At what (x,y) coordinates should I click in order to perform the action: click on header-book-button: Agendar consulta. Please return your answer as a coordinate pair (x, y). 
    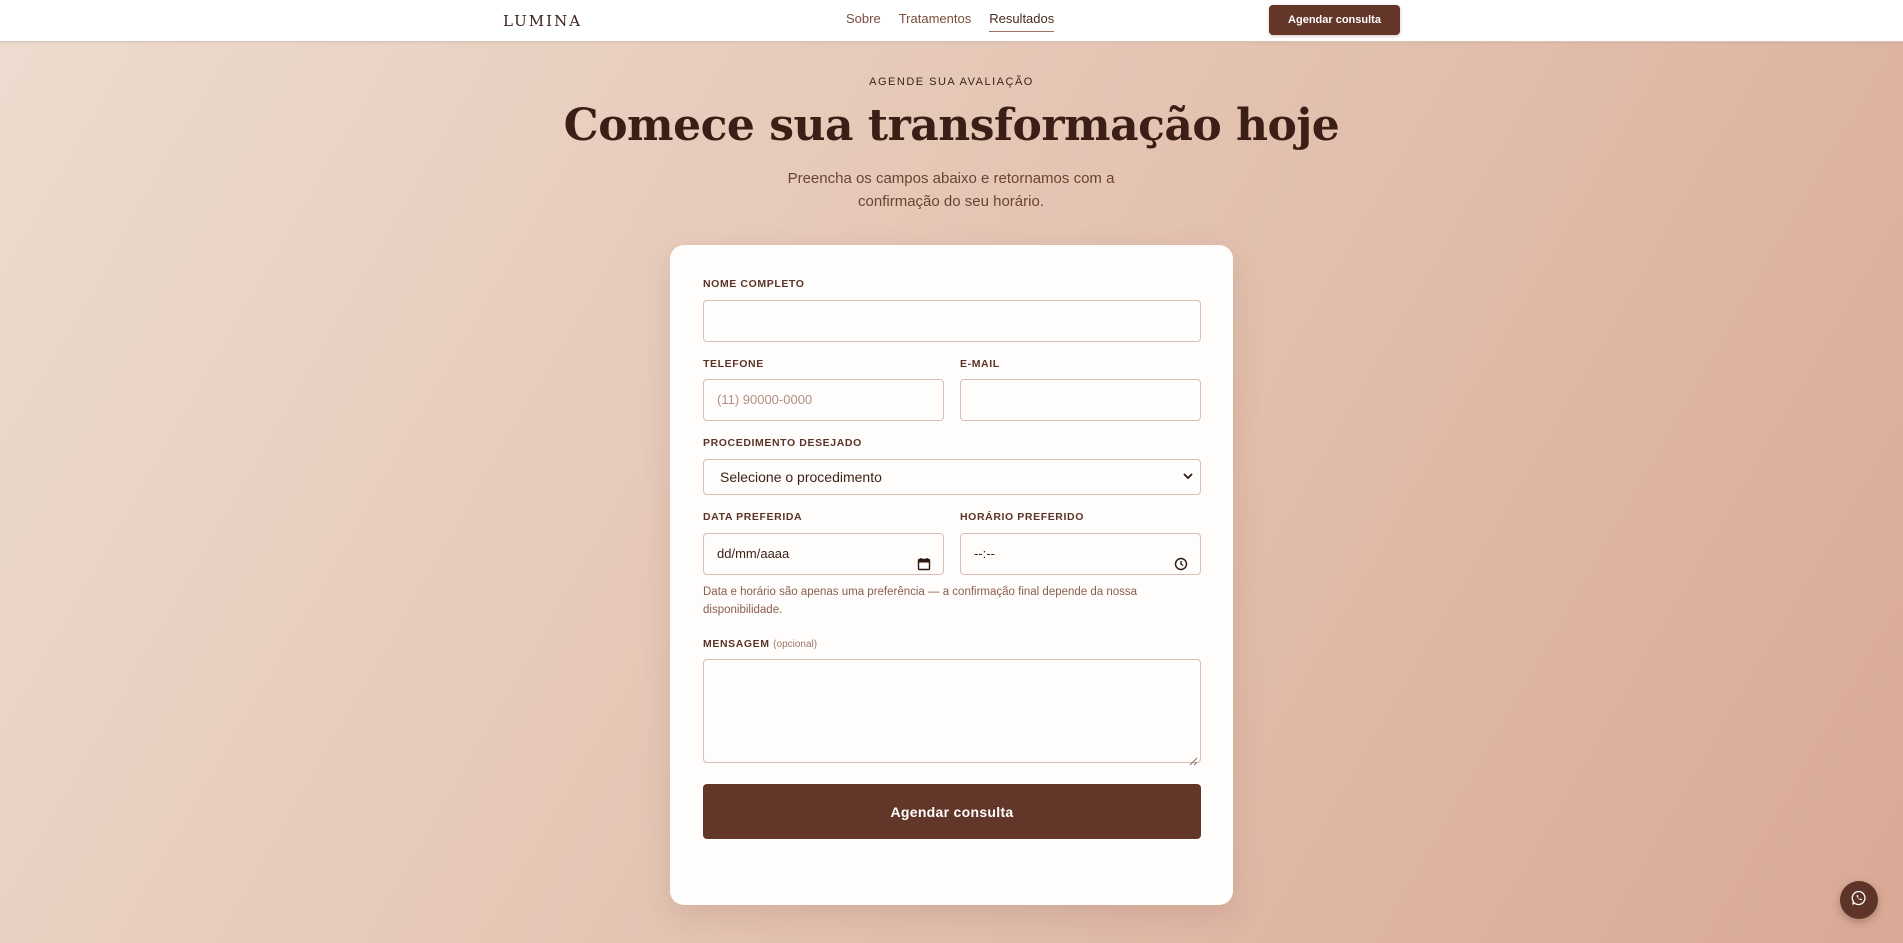
    Looking at the image, I should click on (1334, 20).